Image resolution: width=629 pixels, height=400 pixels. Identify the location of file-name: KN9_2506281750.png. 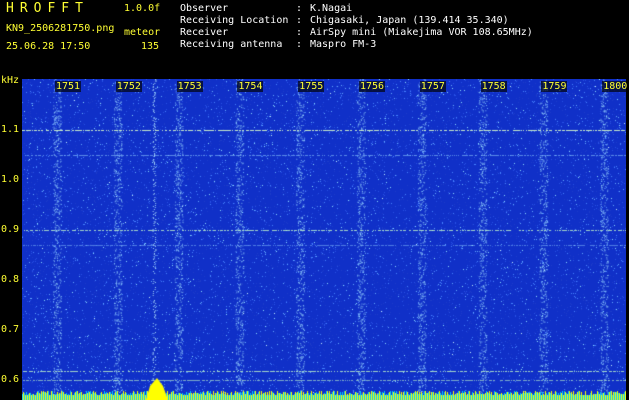
(60, 28).